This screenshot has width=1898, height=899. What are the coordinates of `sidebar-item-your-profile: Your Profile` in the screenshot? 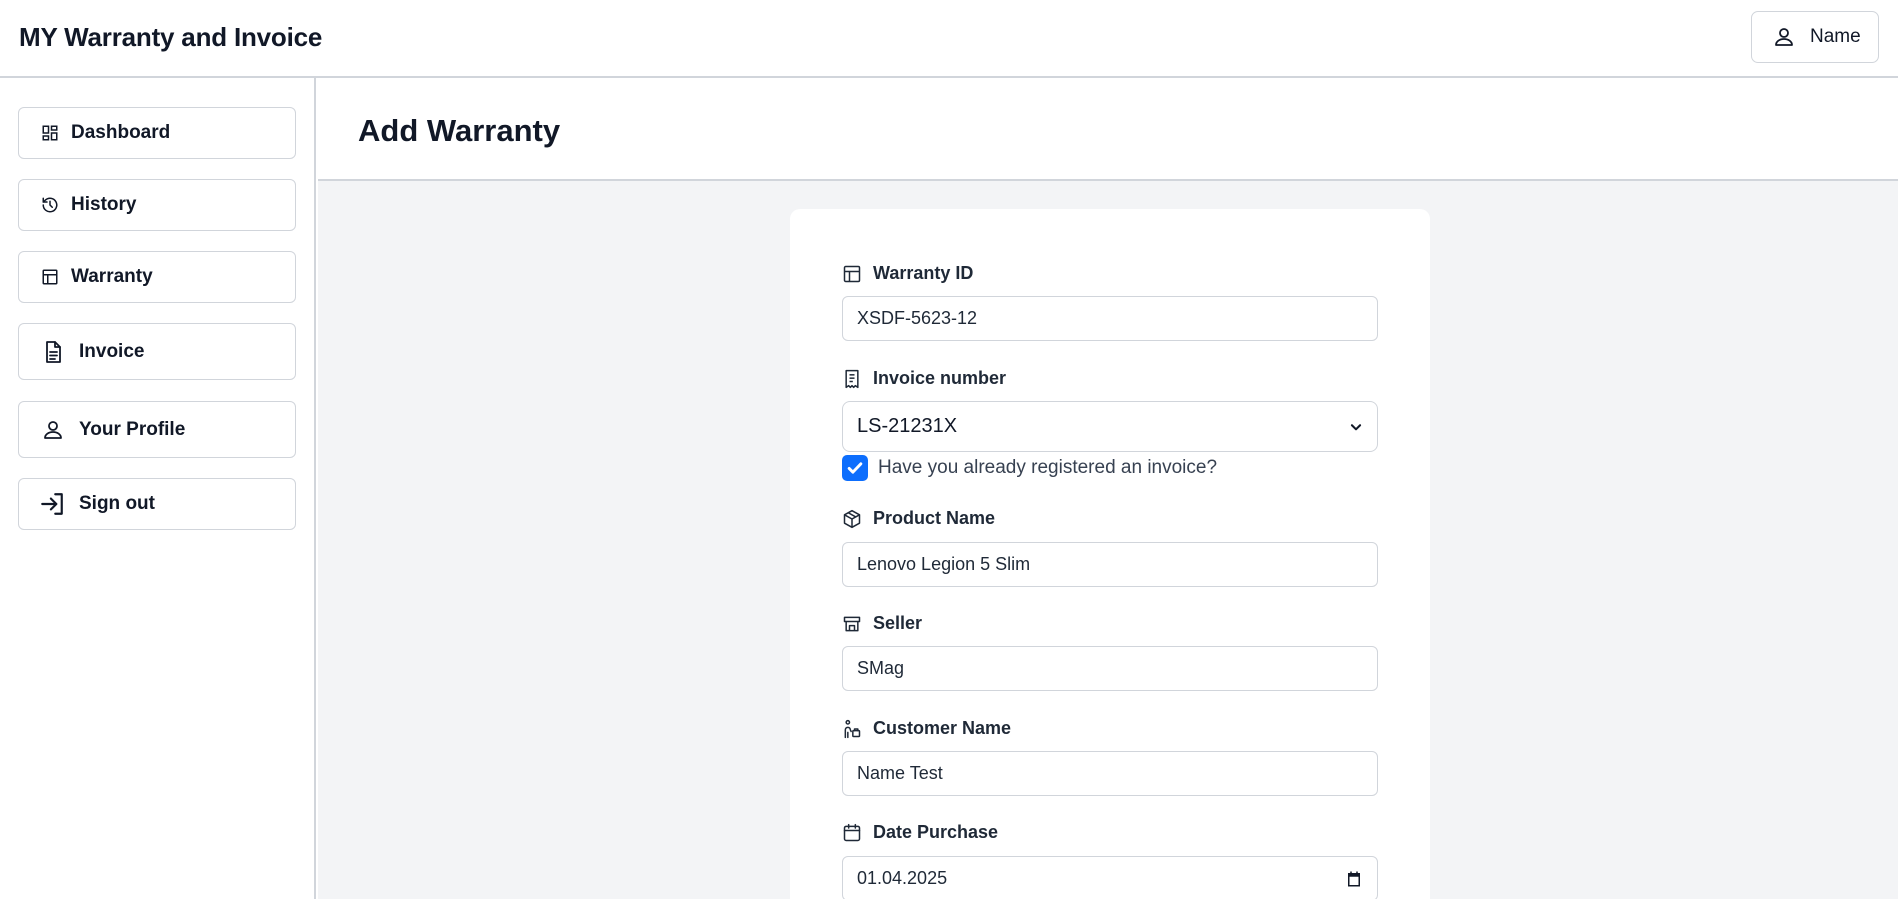 It's located at (157, 429).